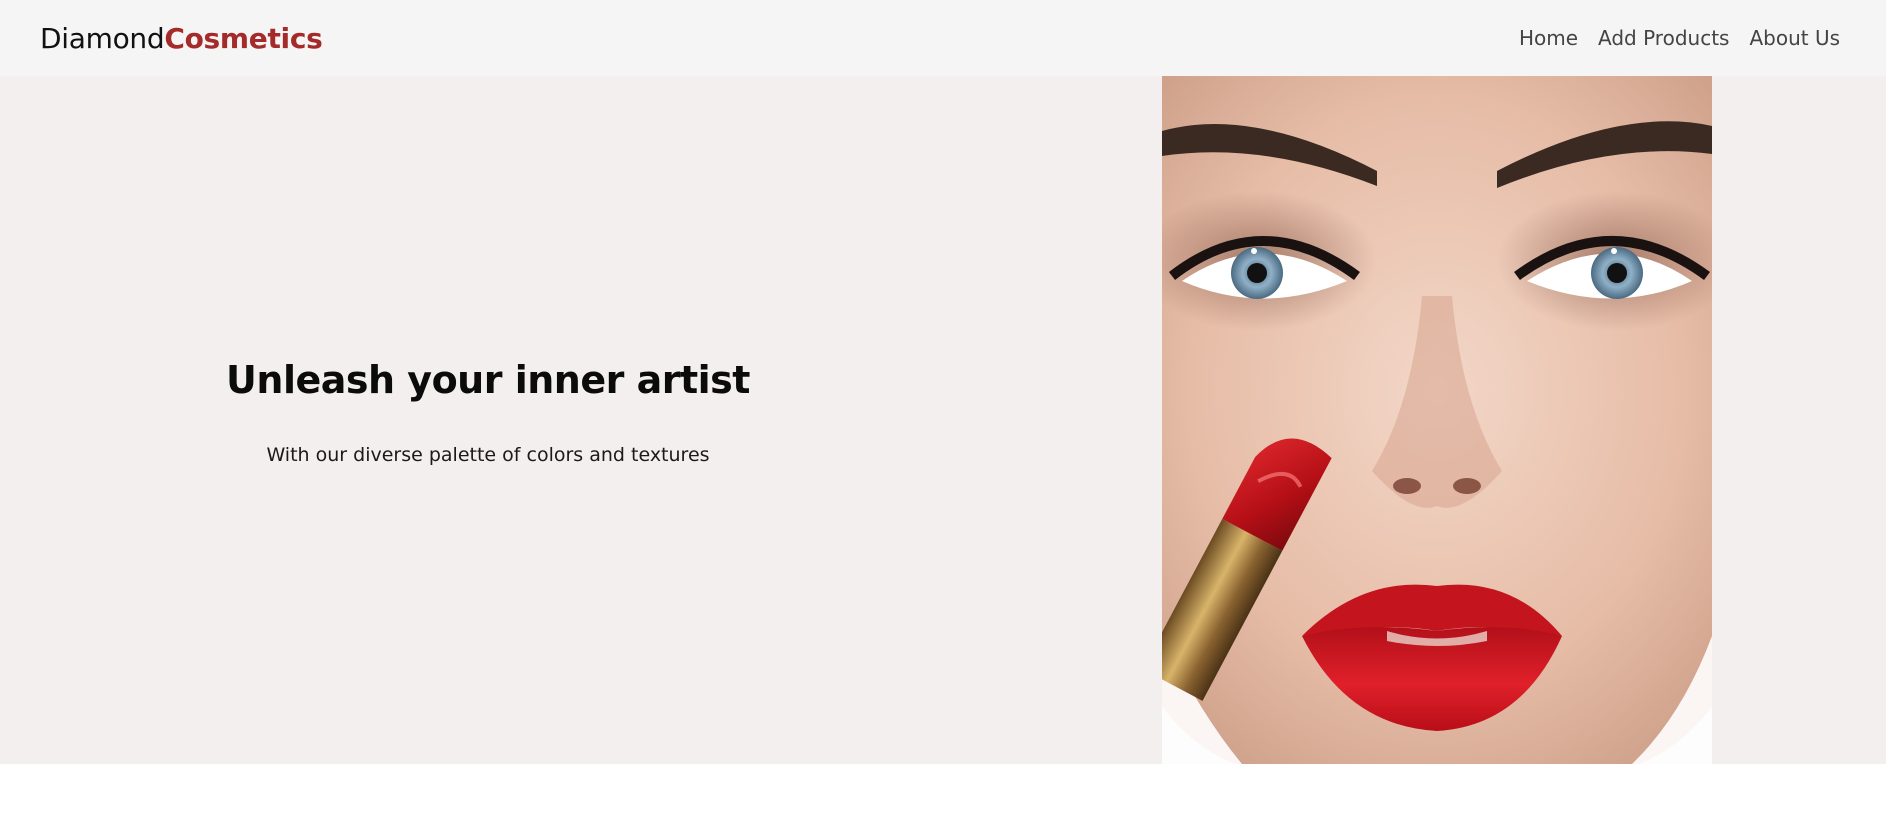  I want to click on hero-title: Unleash your inner artist, so click(488, 380).